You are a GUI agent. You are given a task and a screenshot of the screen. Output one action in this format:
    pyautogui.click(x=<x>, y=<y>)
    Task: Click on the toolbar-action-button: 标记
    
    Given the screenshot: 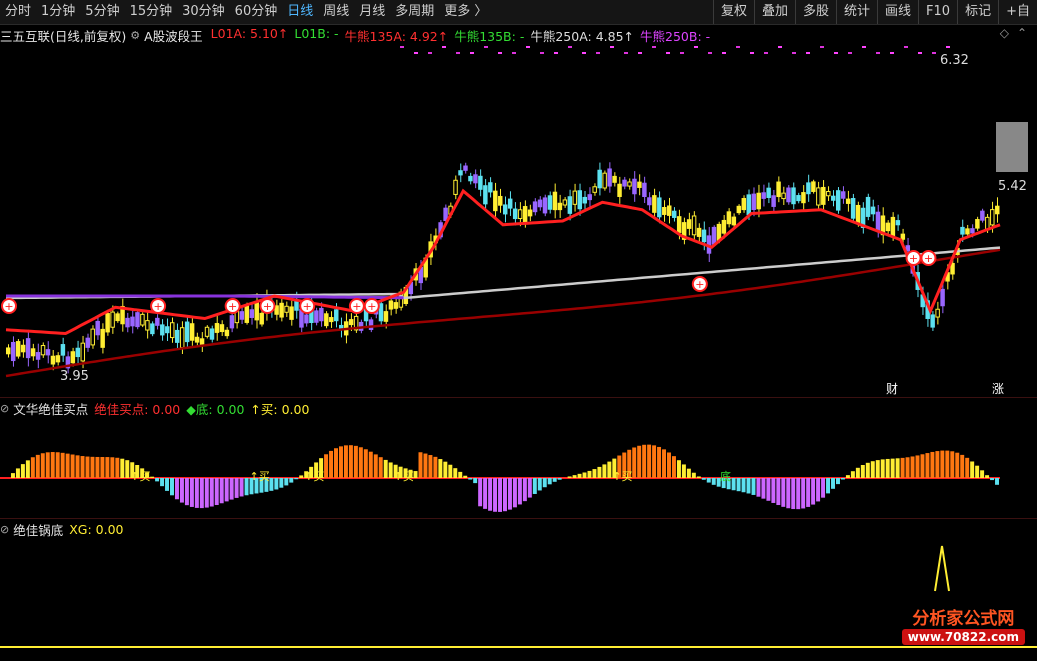 What is the action you would take?
    pyautogui.click(x=977, y=12)
    